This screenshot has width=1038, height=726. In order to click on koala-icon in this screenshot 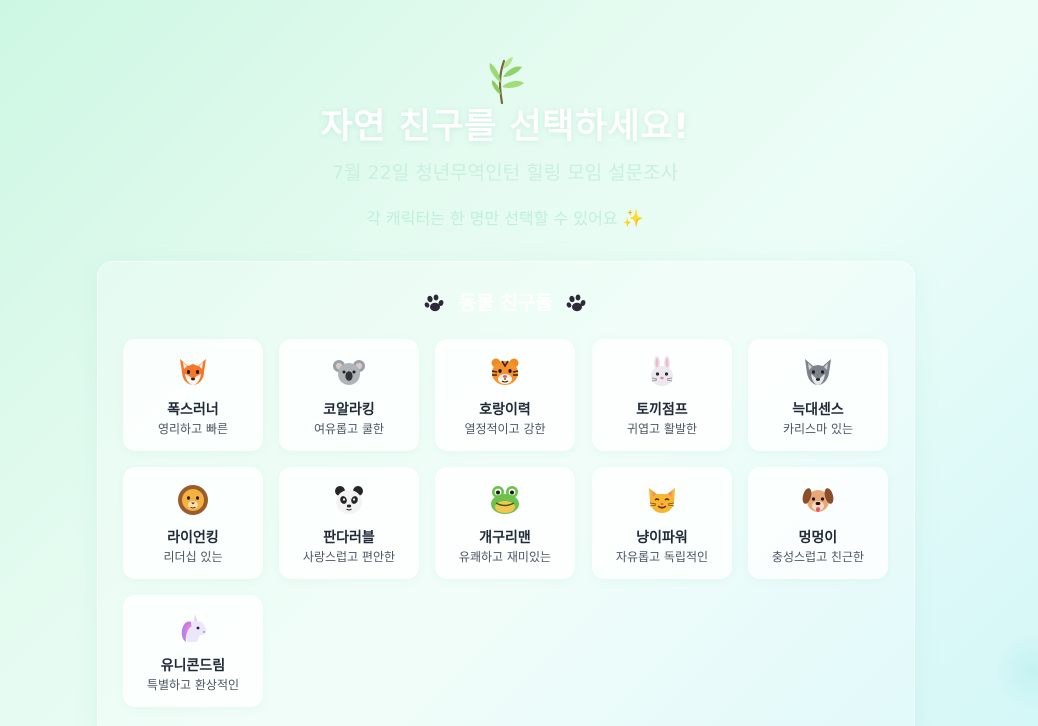, I will do `click(349, 372)`.